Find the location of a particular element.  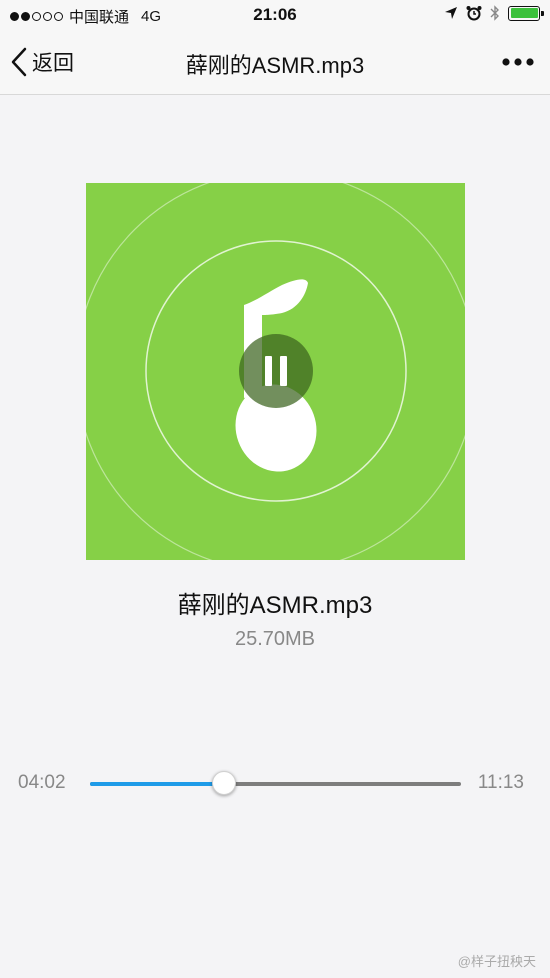

total-duration: 11:13 is located at coordinates (500, 782).